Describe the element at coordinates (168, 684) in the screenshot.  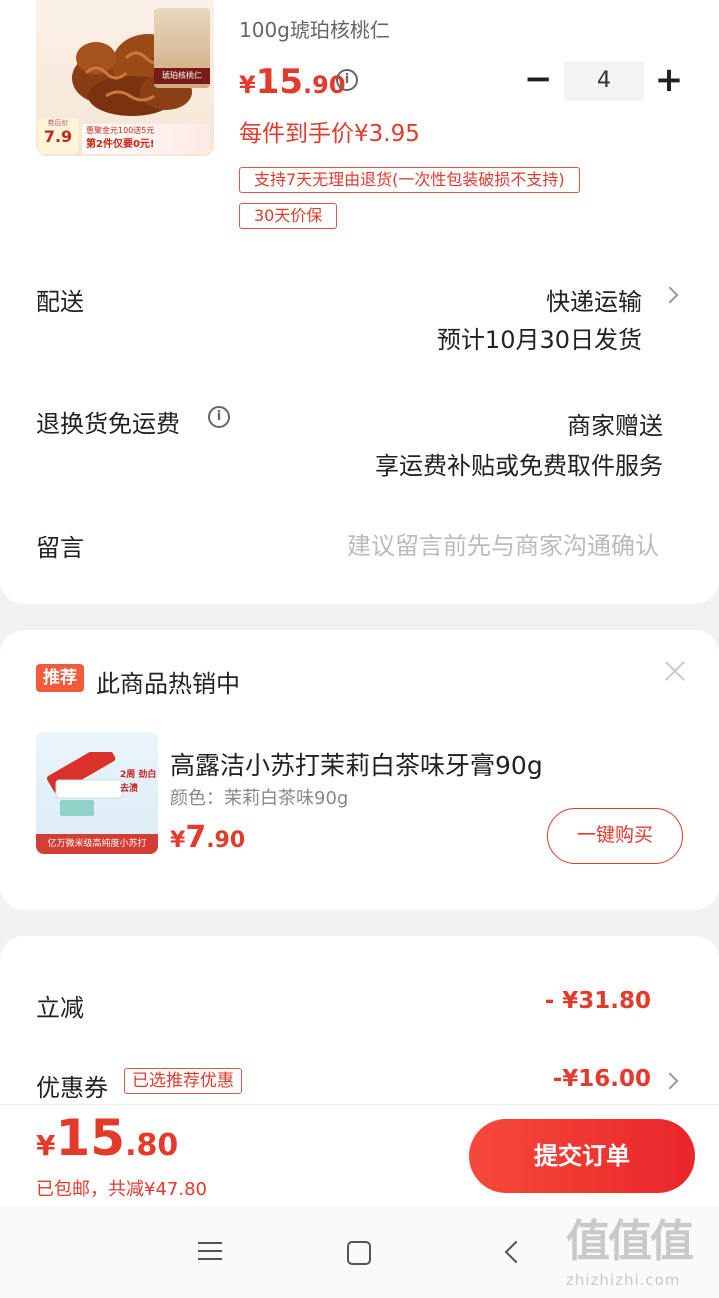
I see `recommend-title: 此商品热销中` at that location.